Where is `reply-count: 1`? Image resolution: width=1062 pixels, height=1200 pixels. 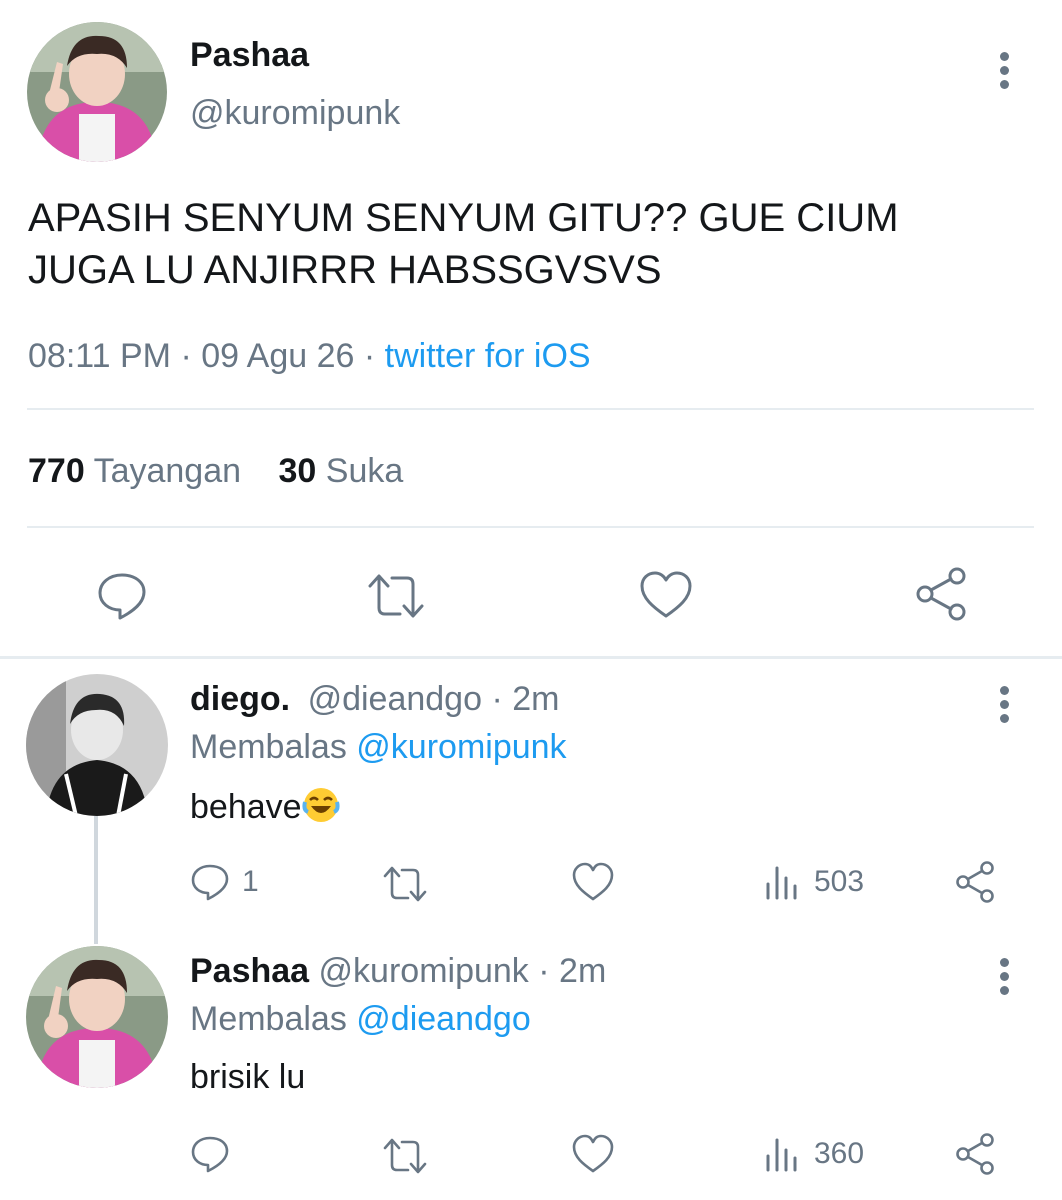 reply-count: 1 is located at coordinates (250, 881).